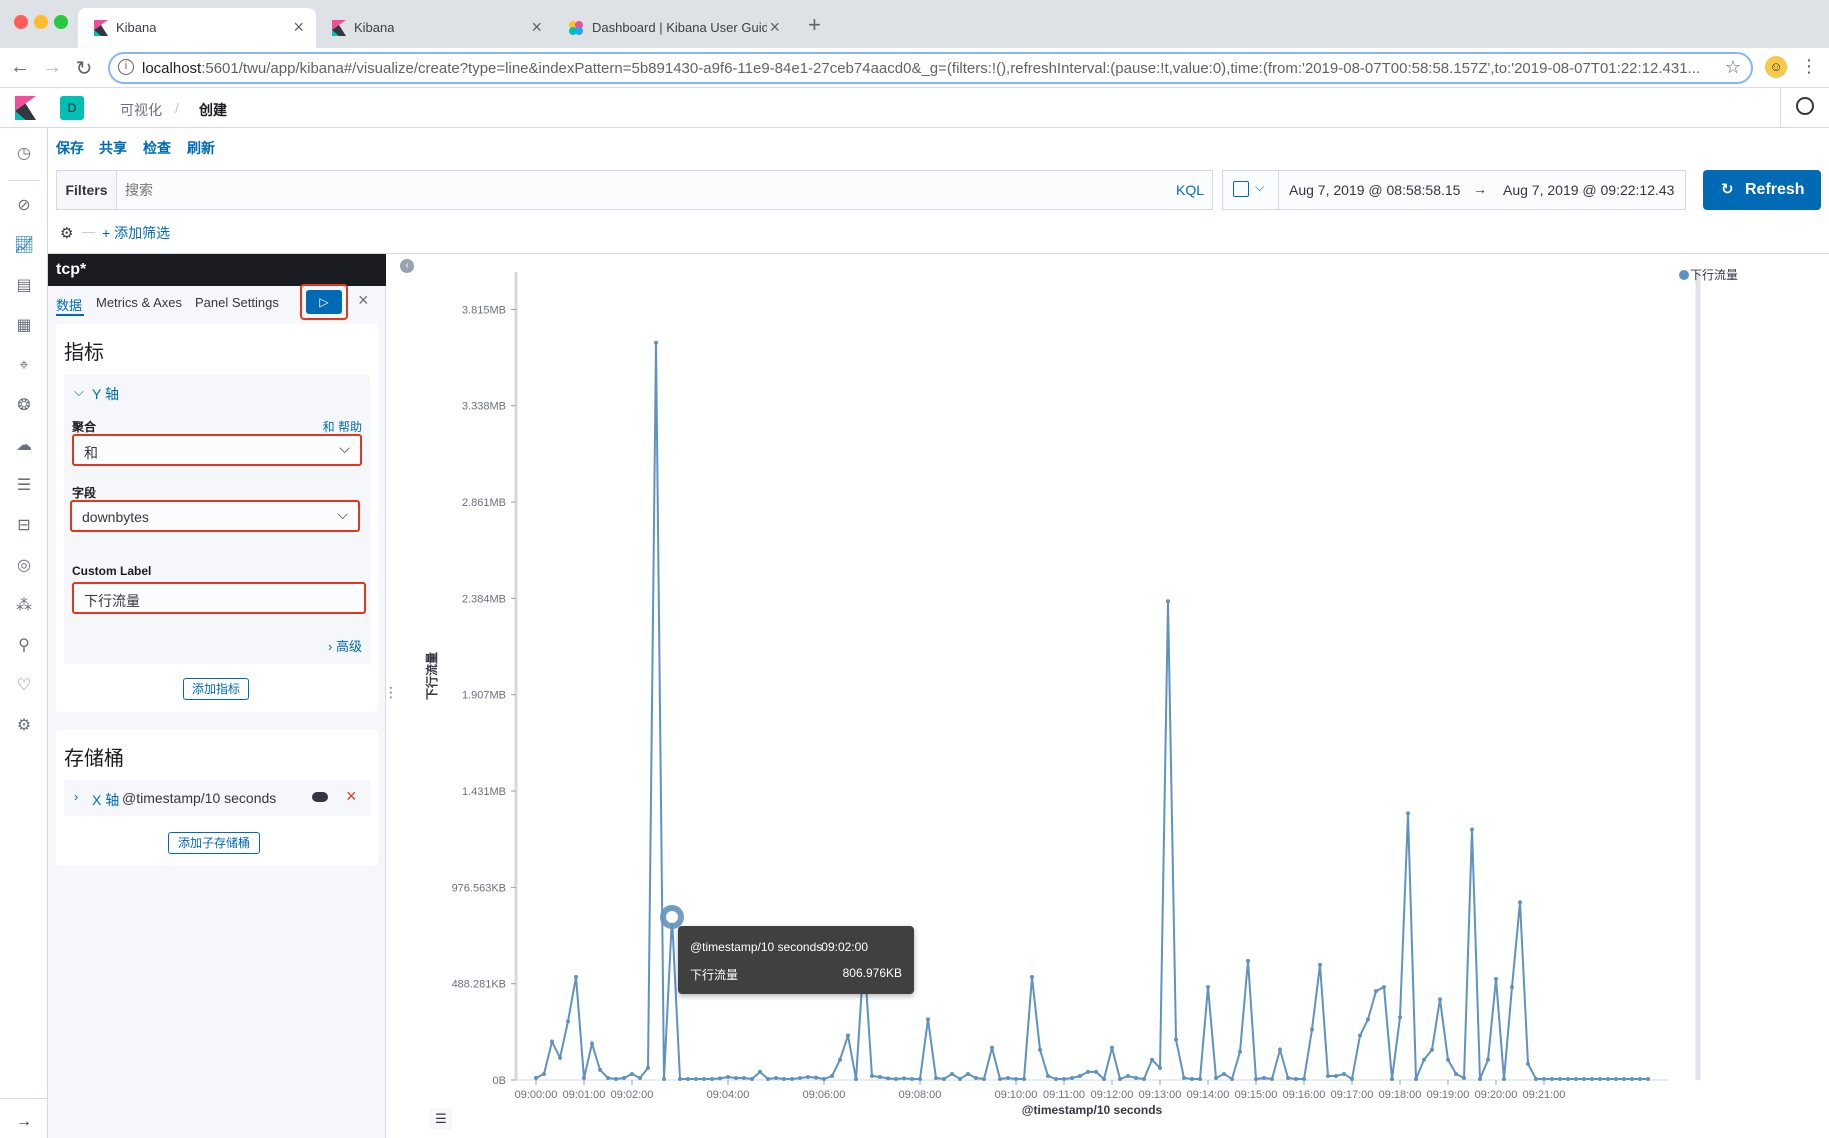 This screenshot has height=1138, width=1829. Describe the element at coordinates (1588, 190) in the screenshot. I see `end-date: Aug 7, 2019 @ 09:22:12.43` at that location.